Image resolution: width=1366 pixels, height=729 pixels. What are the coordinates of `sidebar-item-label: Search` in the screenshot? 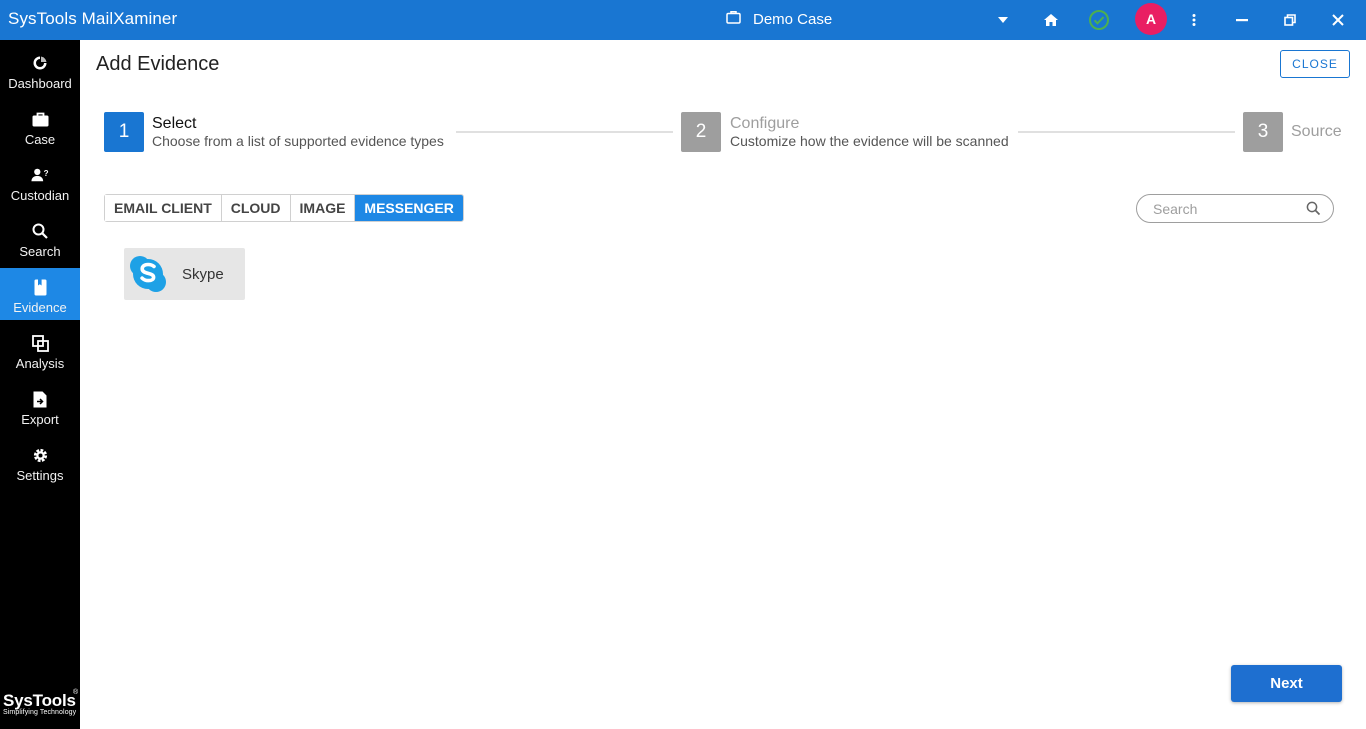 It's located at (40, 251).